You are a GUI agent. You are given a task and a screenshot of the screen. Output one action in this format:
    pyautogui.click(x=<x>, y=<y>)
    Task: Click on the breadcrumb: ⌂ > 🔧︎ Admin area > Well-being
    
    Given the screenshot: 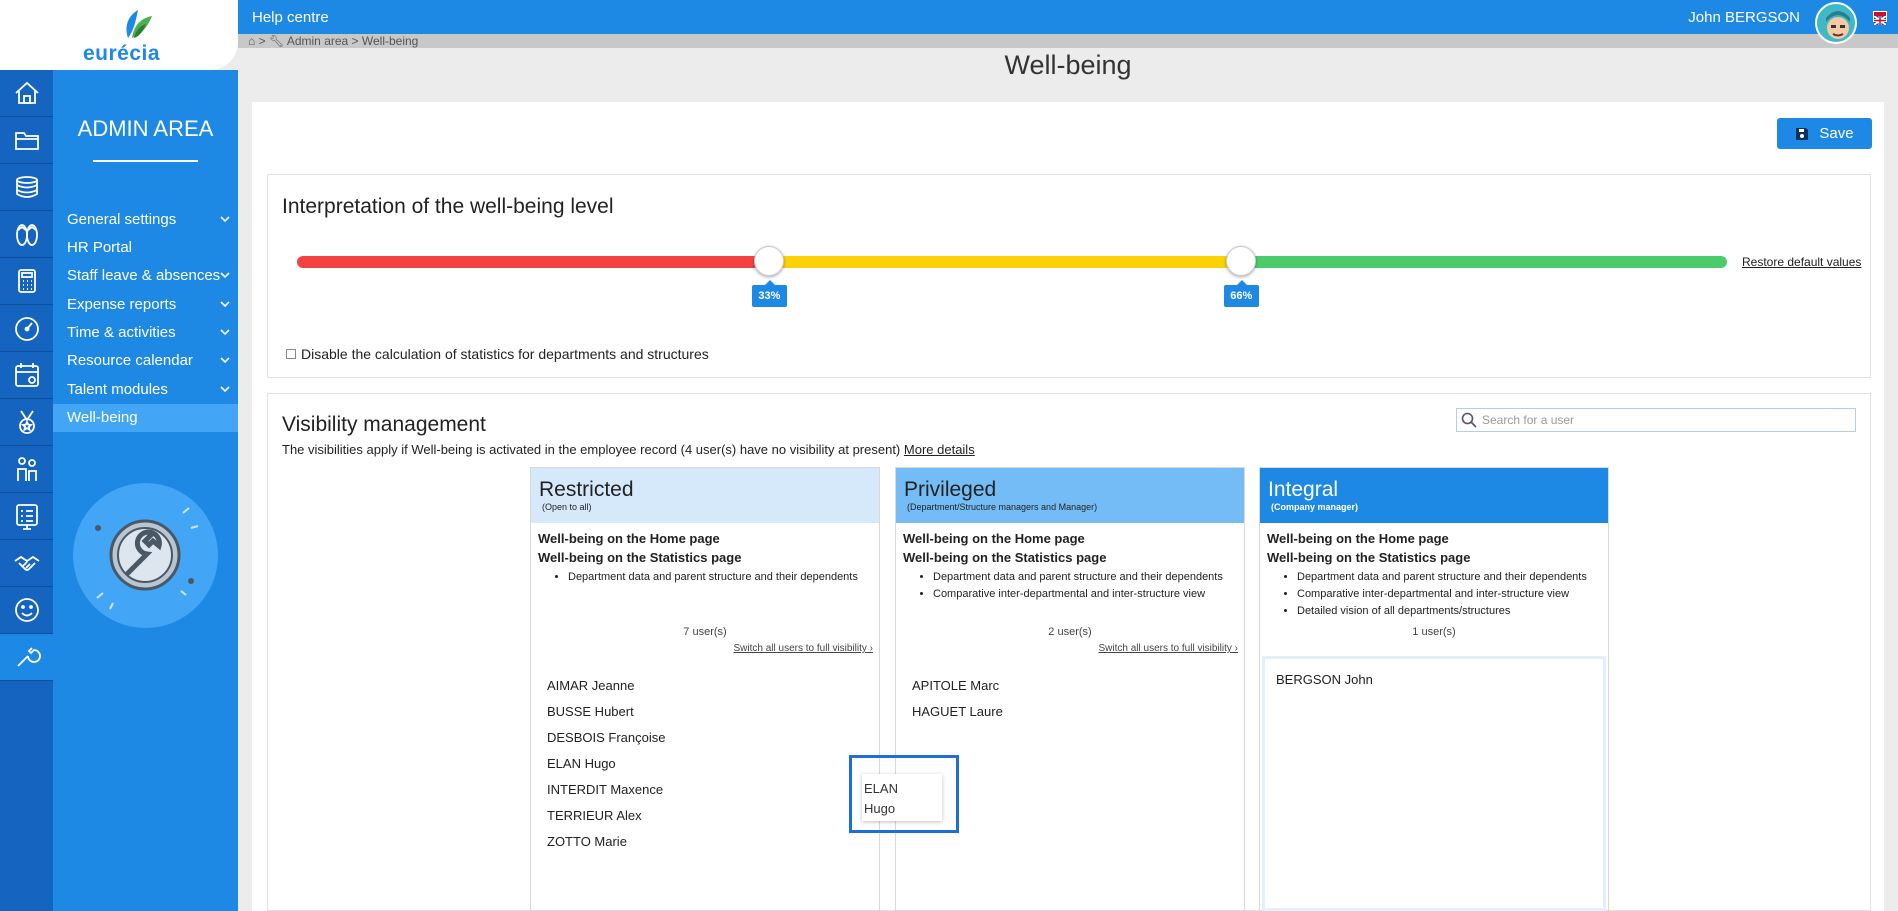 What is the action you would take?
    pyautogui.click(x=1068, y=41)
    